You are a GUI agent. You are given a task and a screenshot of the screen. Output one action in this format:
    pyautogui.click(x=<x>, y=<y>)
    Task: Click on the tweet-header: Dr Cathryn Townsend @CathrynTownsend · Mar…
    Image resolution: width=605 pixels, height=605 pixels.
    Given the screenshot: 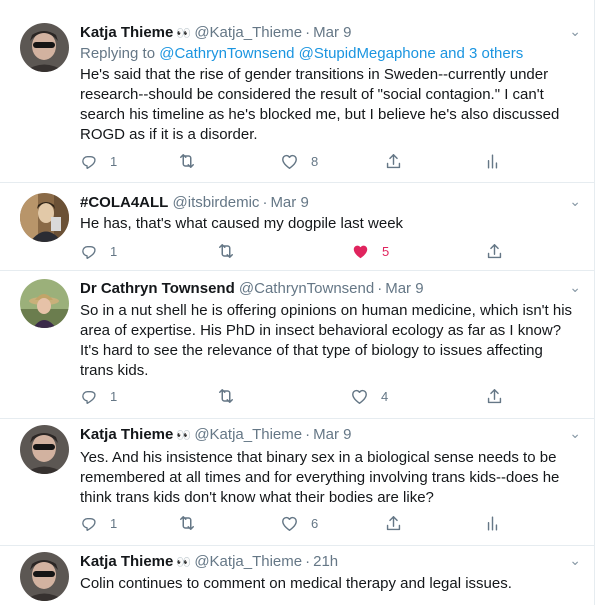 What is the action you would take?
    pyautogui.click(x=252, y=289)
    